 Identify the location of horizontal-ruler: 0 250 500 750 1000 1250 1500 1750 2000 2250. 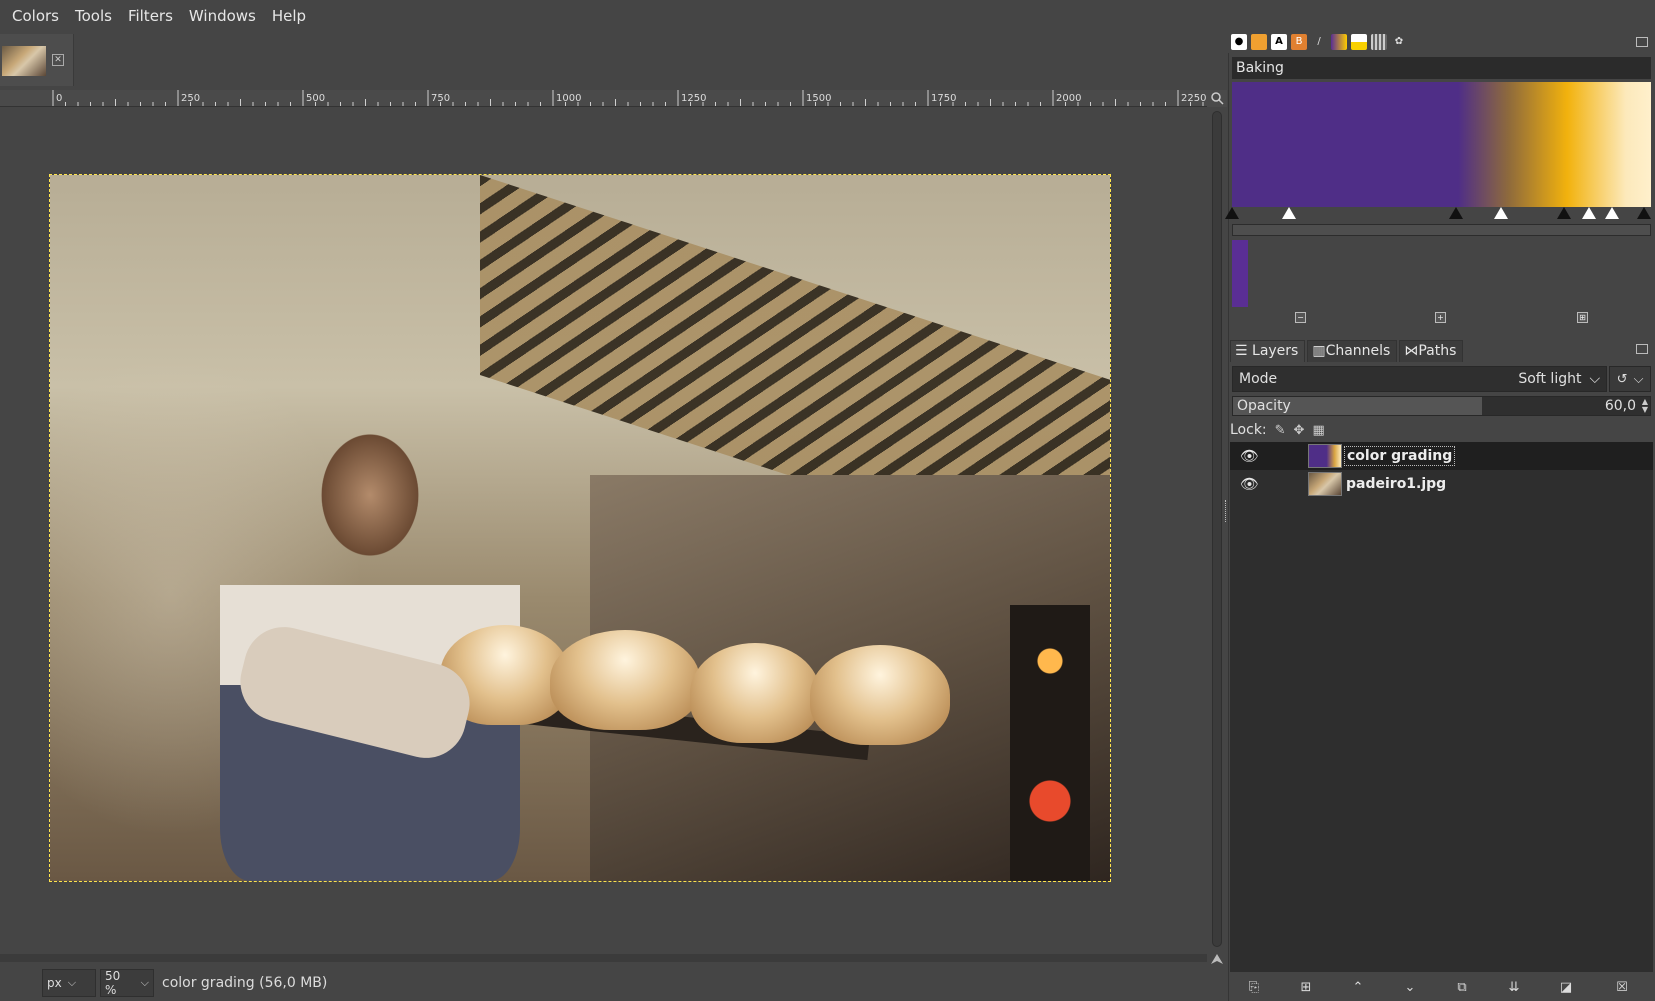
(603, 98).